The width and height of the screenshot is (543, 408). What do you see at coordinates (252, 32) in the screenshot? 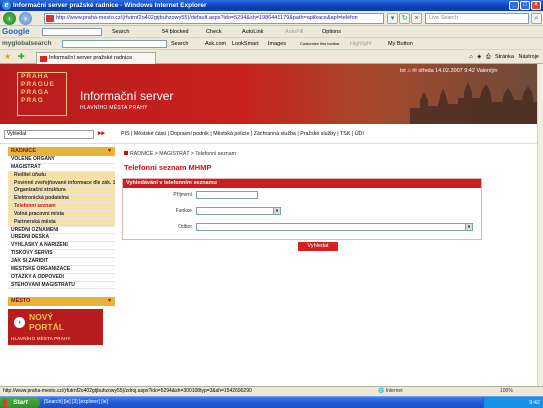
I see `autolink-button: AutoLink` at bounding box center [252, 32].